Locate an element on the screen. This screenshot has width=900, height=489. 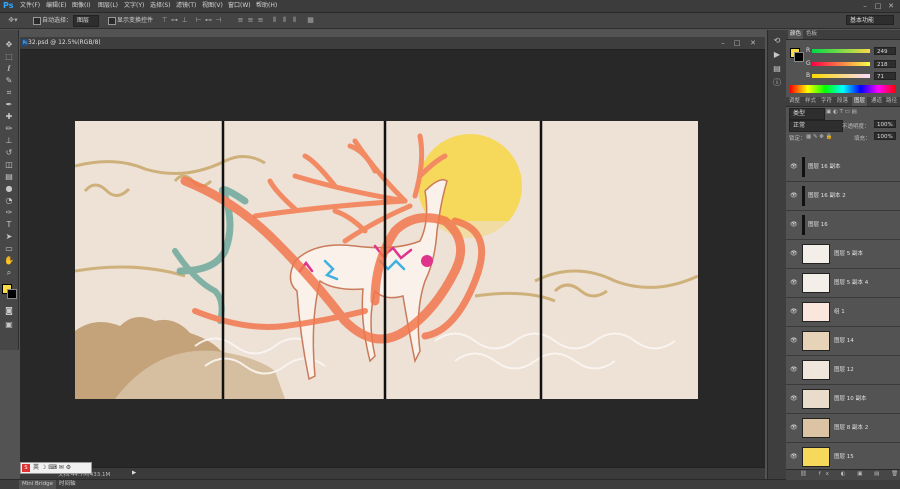
healing-tool-icon: ✚ is located at coordinates (9, 117).